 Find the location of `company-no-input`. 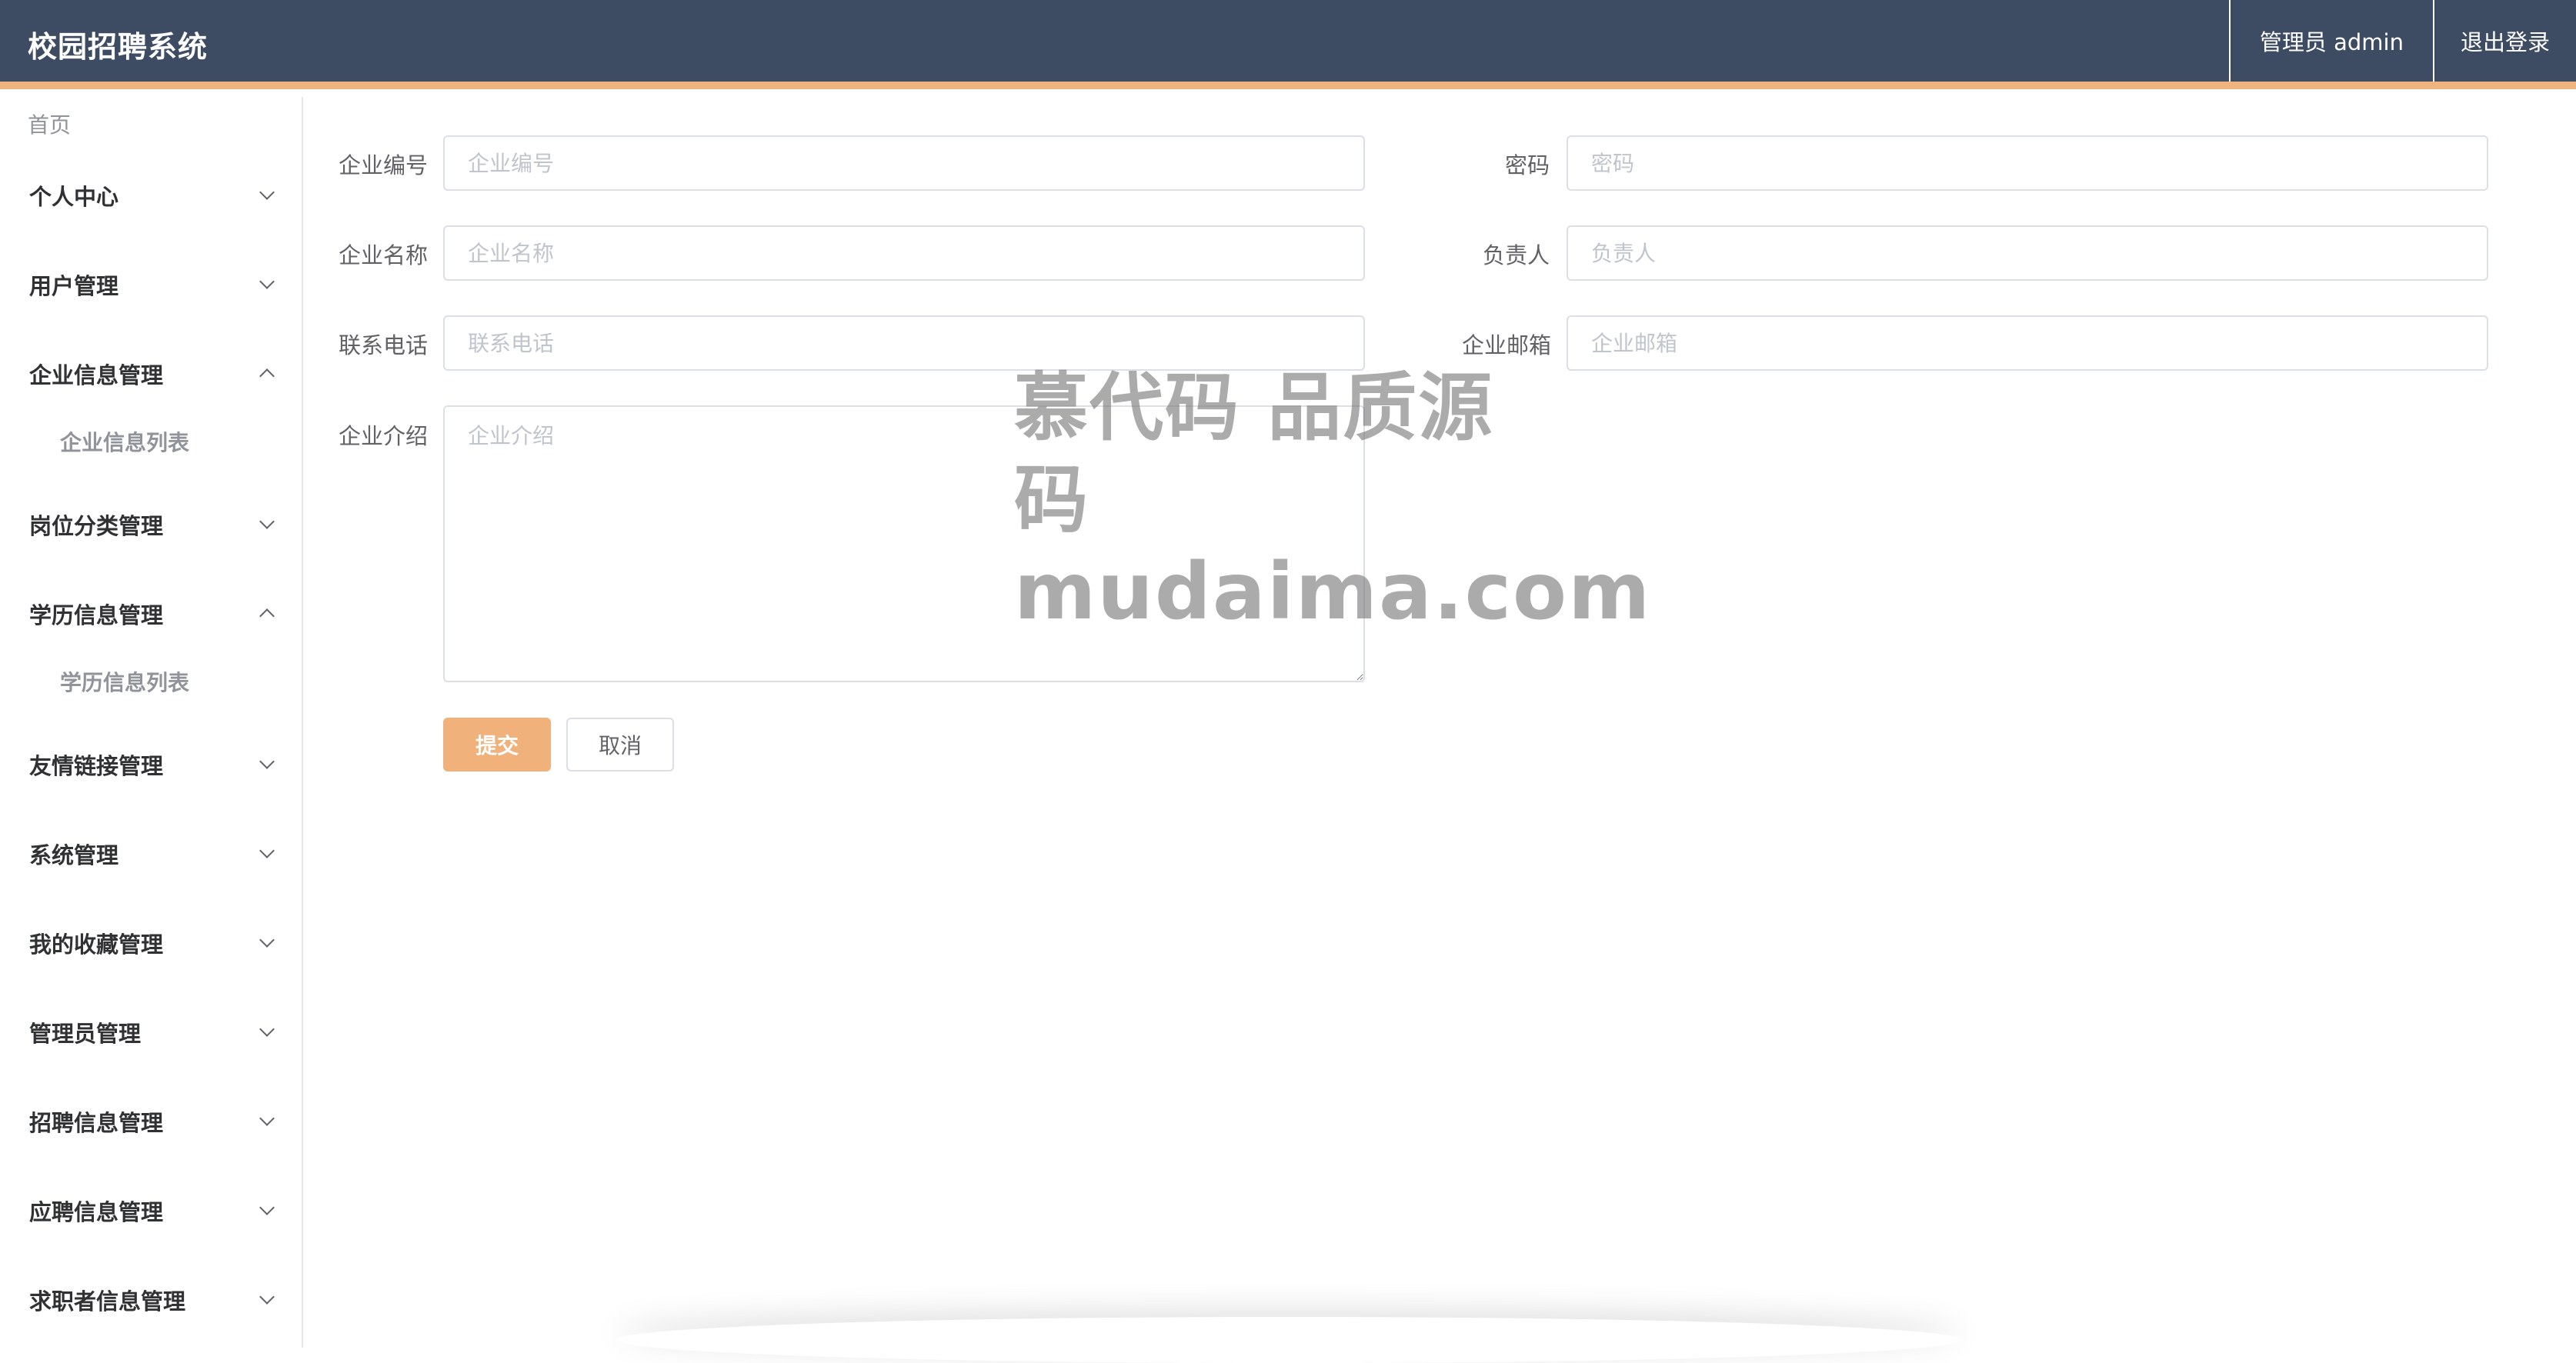

company-no-input is located at coordinates (904, 163).